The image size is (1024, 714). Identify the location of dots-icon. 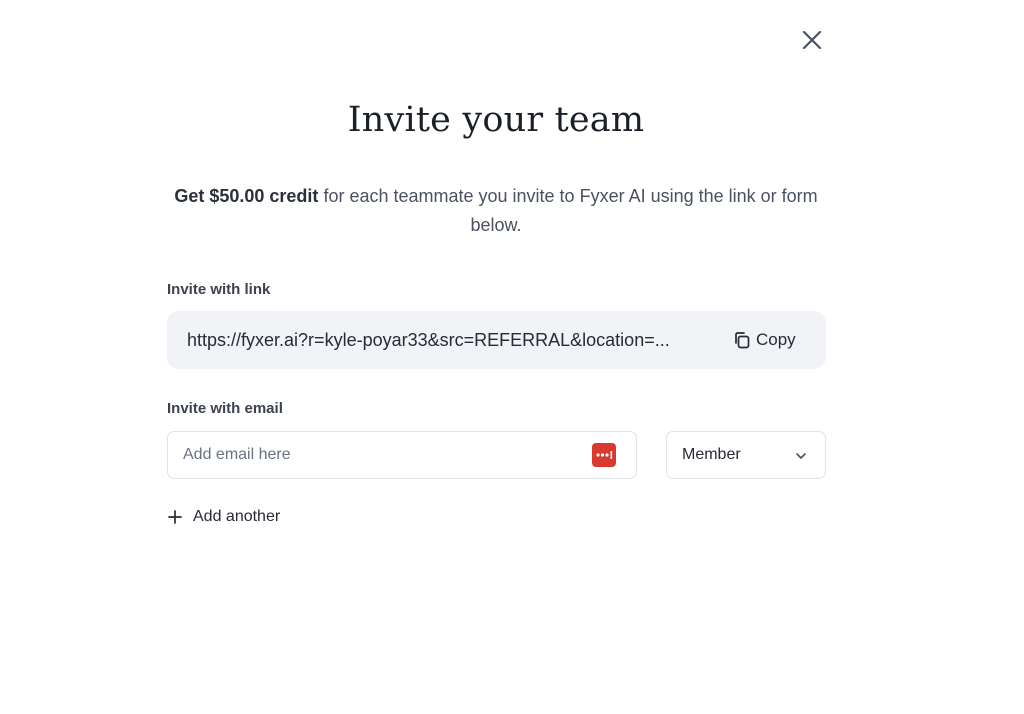
(604, 455).